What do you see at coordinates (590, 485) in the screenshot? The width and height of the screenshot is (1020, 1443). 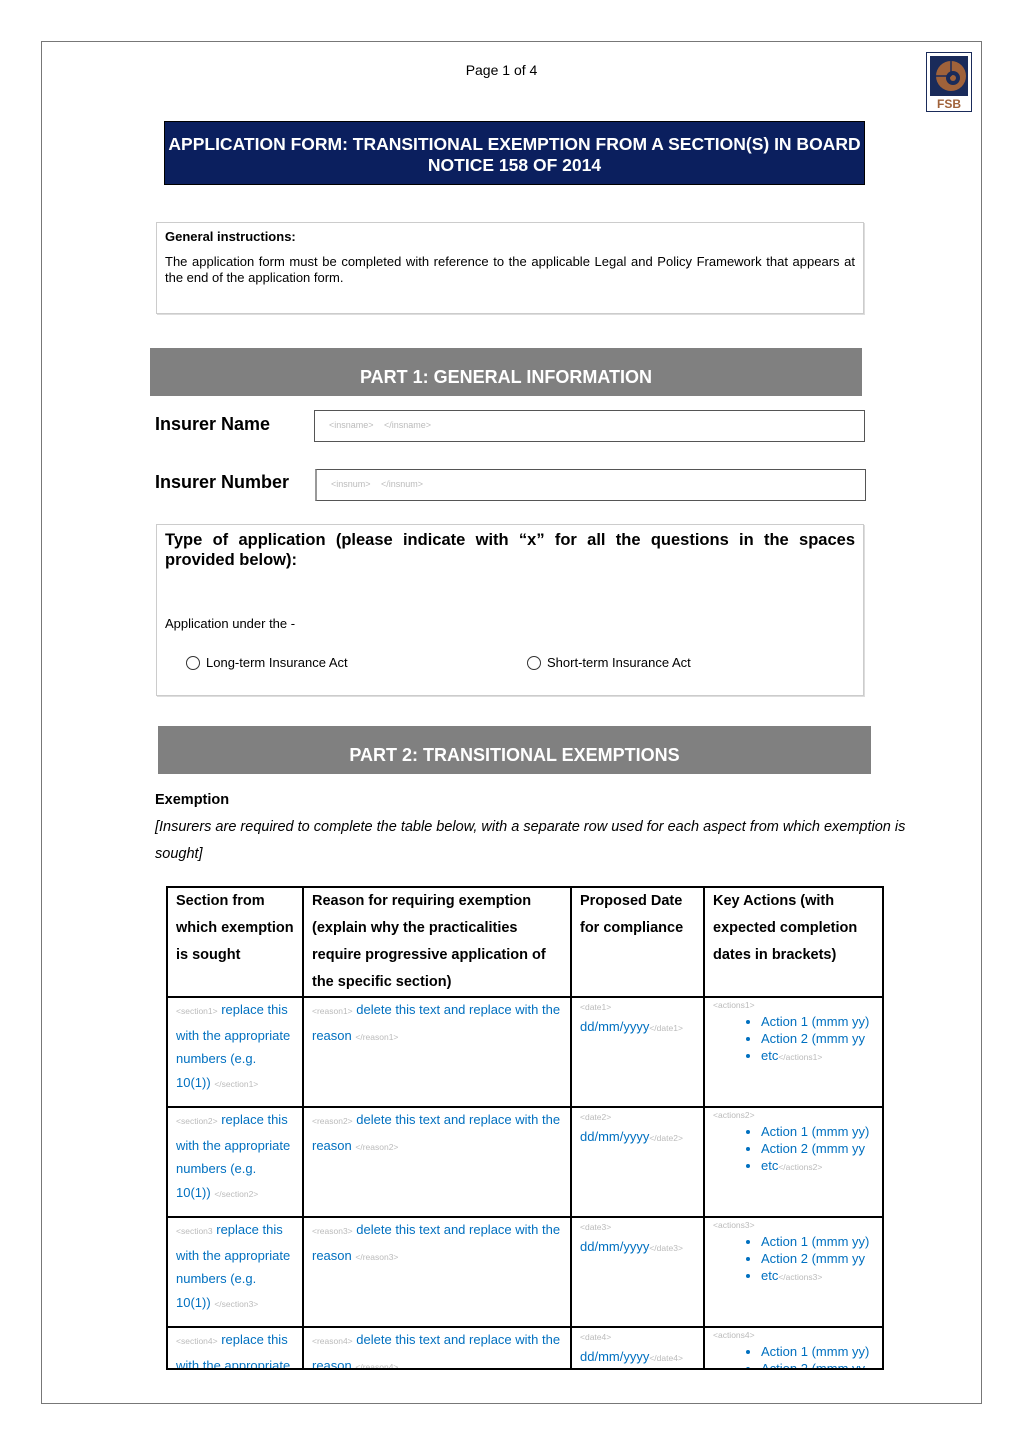 I see `insurer-number-field: <insnum> </insnum>` at bounding box center [590, 485].